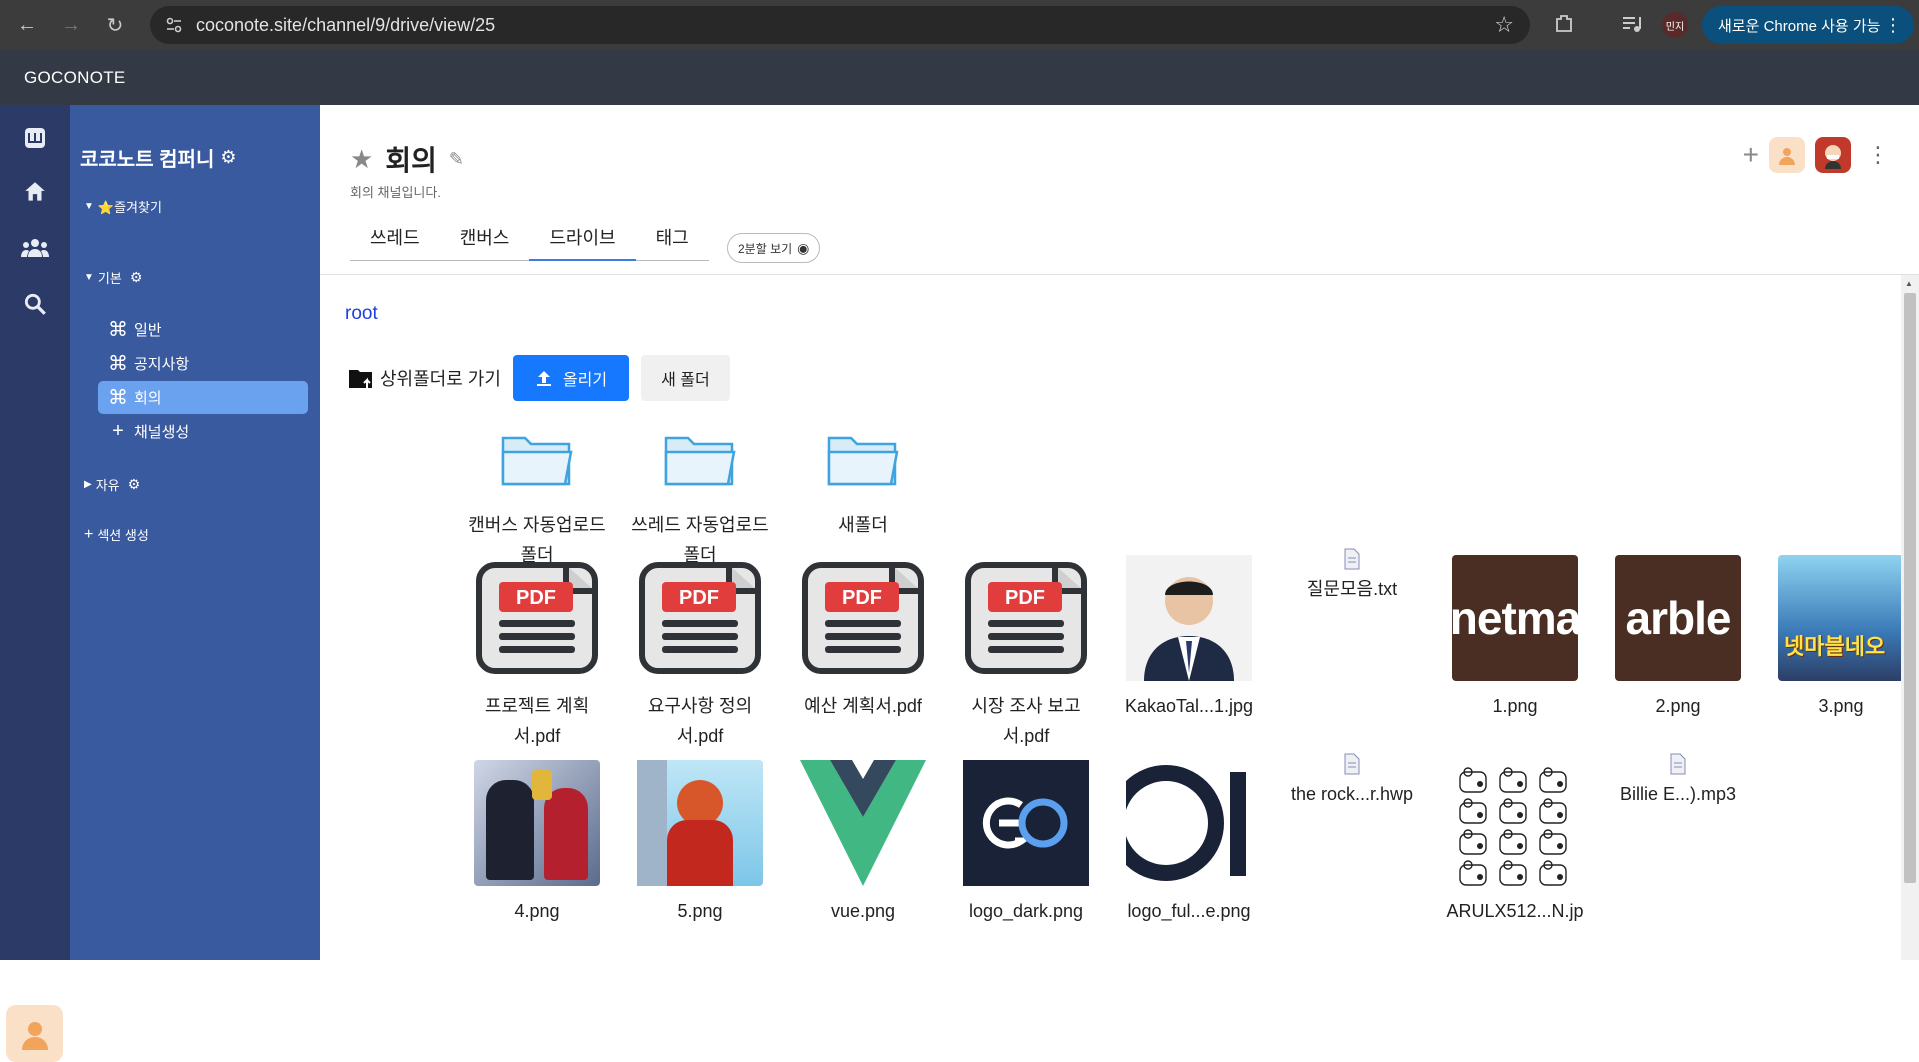 The image size is (1919, 1062). What do you see at coordinates (1026, 653) in the screenshot?
I see `file-item: PDF 시장 조사 보고 서.pdf` at bounding box center [1026, 653].